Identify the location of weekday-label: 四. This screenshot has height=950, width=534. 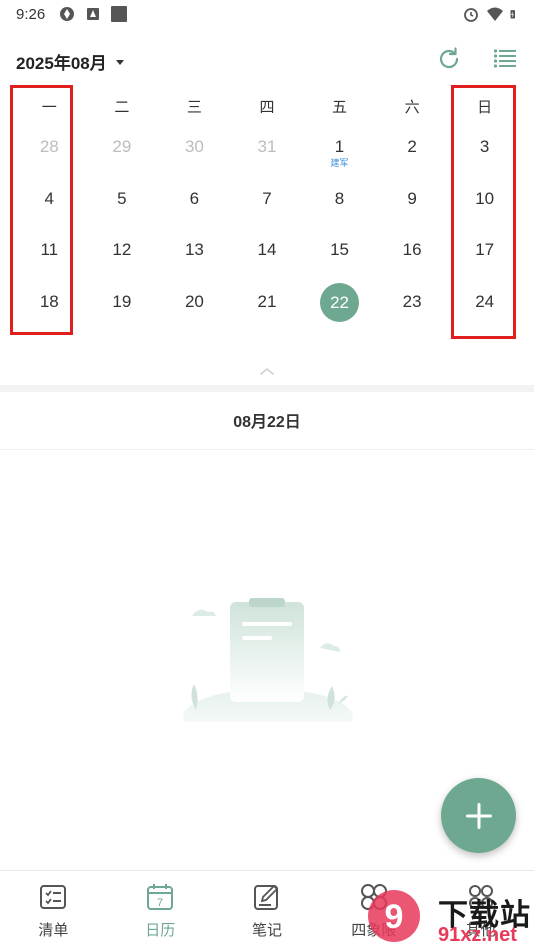
(267, 107).